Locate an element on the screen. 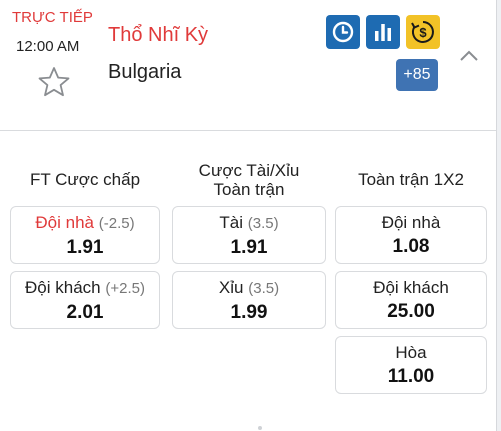  odds-price: 1.08 is located at coordinates (411, 246).